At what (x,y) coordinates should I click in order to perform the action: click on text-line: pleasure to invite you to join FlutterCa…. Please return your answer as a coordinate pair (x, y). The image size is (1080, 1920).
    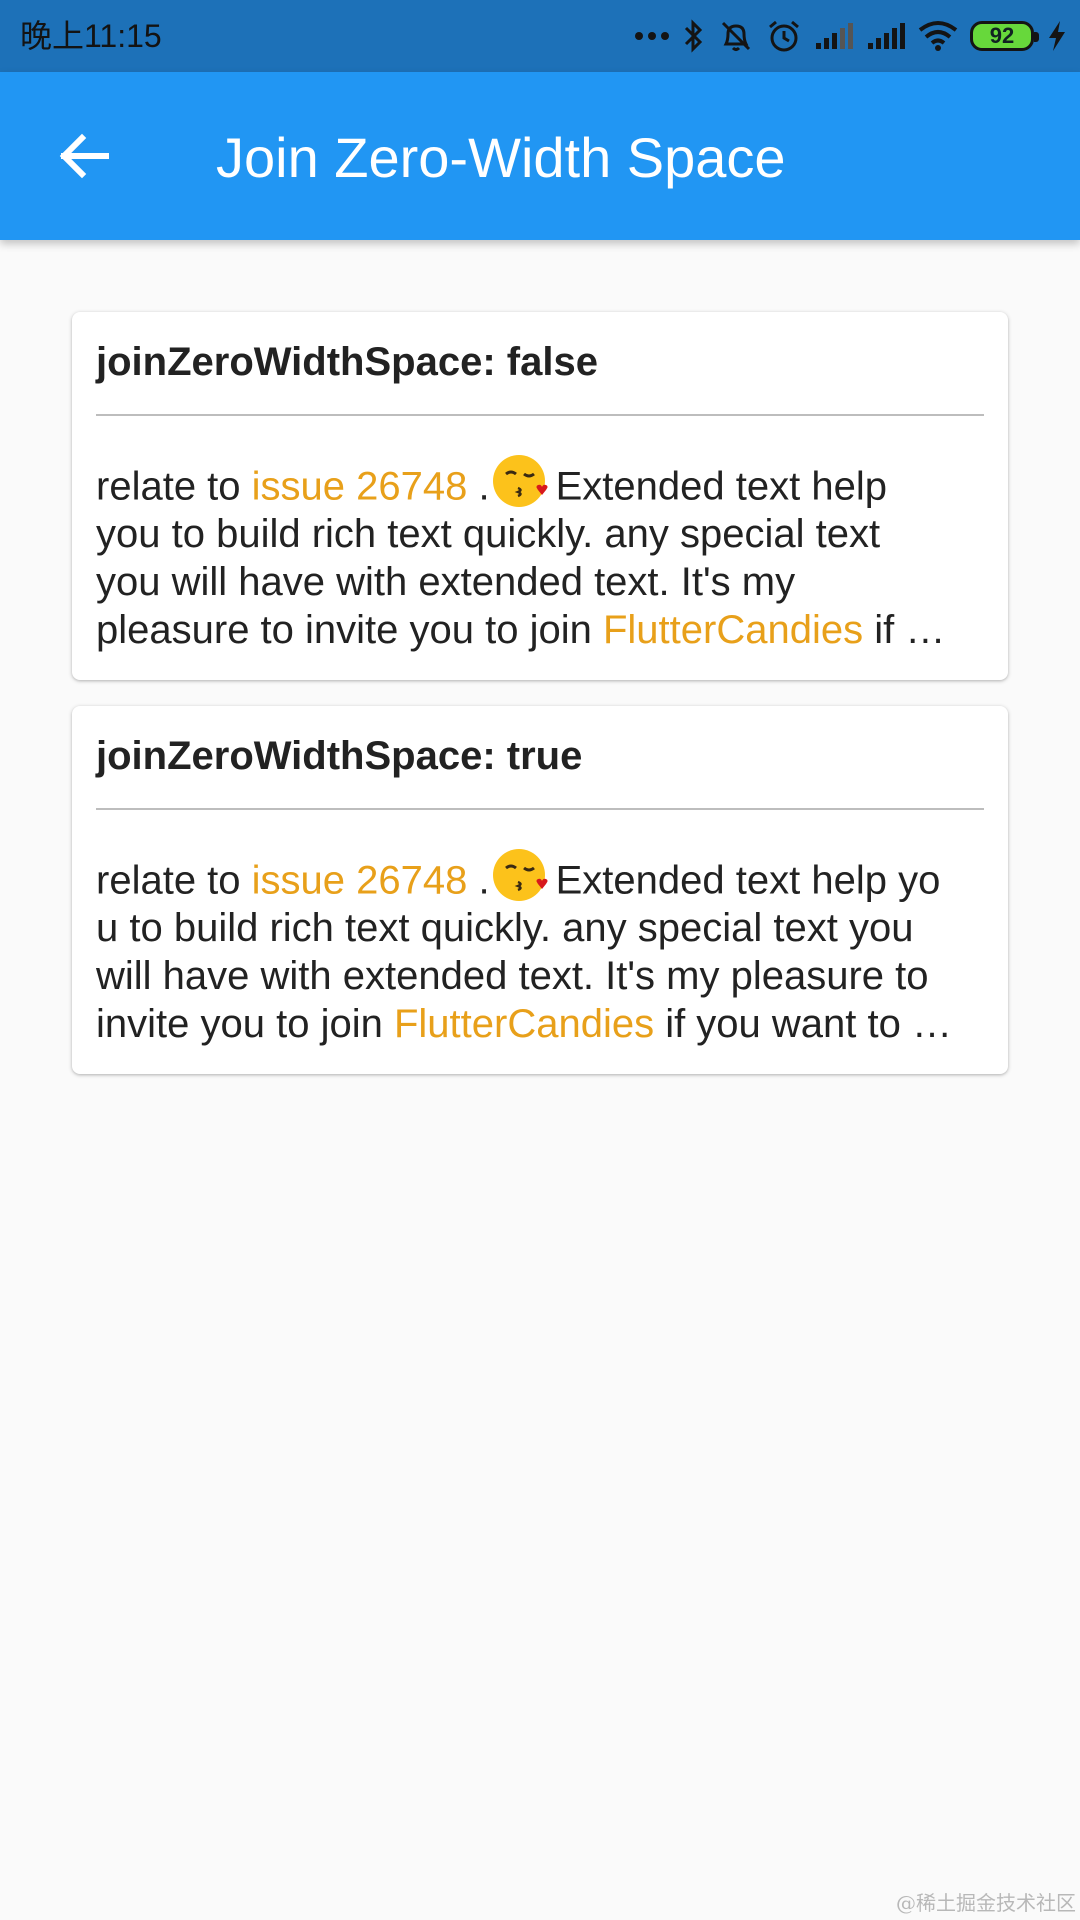
    Looking at the image, I should click on (540, 630).